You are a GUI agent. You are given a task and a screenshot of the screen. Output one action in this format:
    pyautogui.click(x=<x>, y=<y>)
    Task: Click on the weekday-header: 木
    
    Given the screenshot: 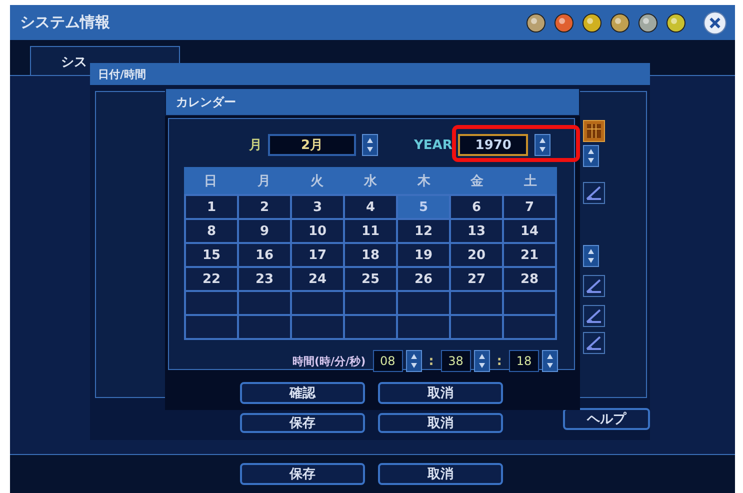 What is the action you would take?
    pyautogui.click(x=424, y=181)
    